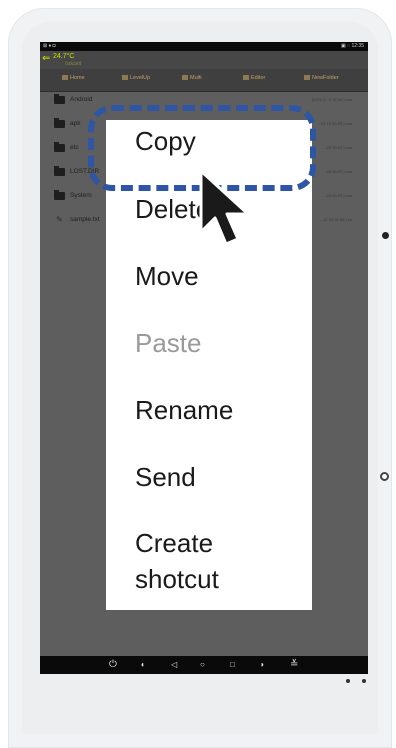  I want to click on file-name: System, so click(81, 195).